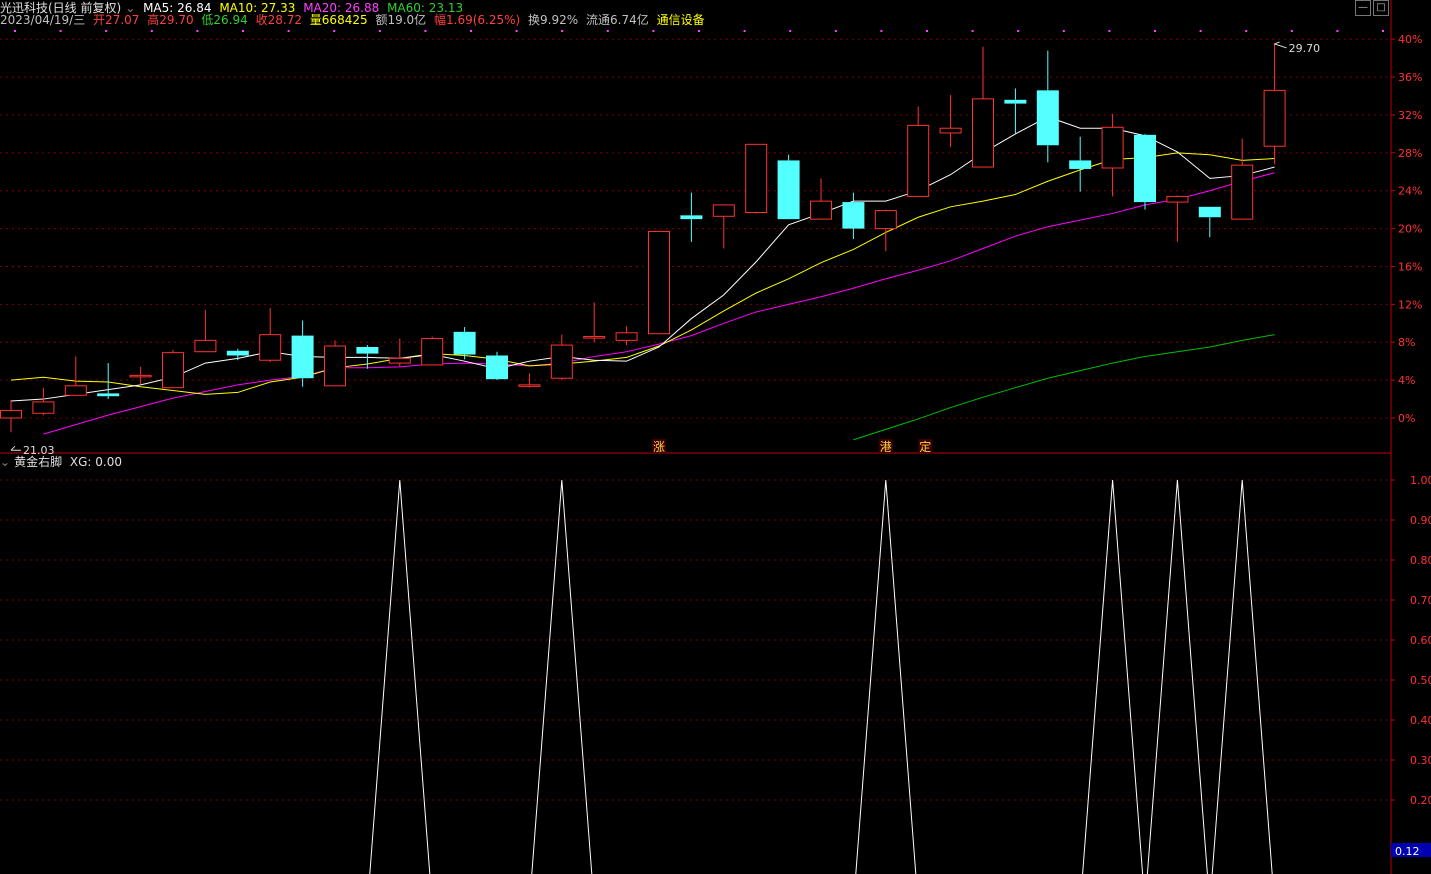 Image resolution: width=1431 pixels, height=874 pixels. What do you see at coordinates (659, 446) in the screenshot?
I see `event-marker-label: 涨` at bounding box center [659, 446].